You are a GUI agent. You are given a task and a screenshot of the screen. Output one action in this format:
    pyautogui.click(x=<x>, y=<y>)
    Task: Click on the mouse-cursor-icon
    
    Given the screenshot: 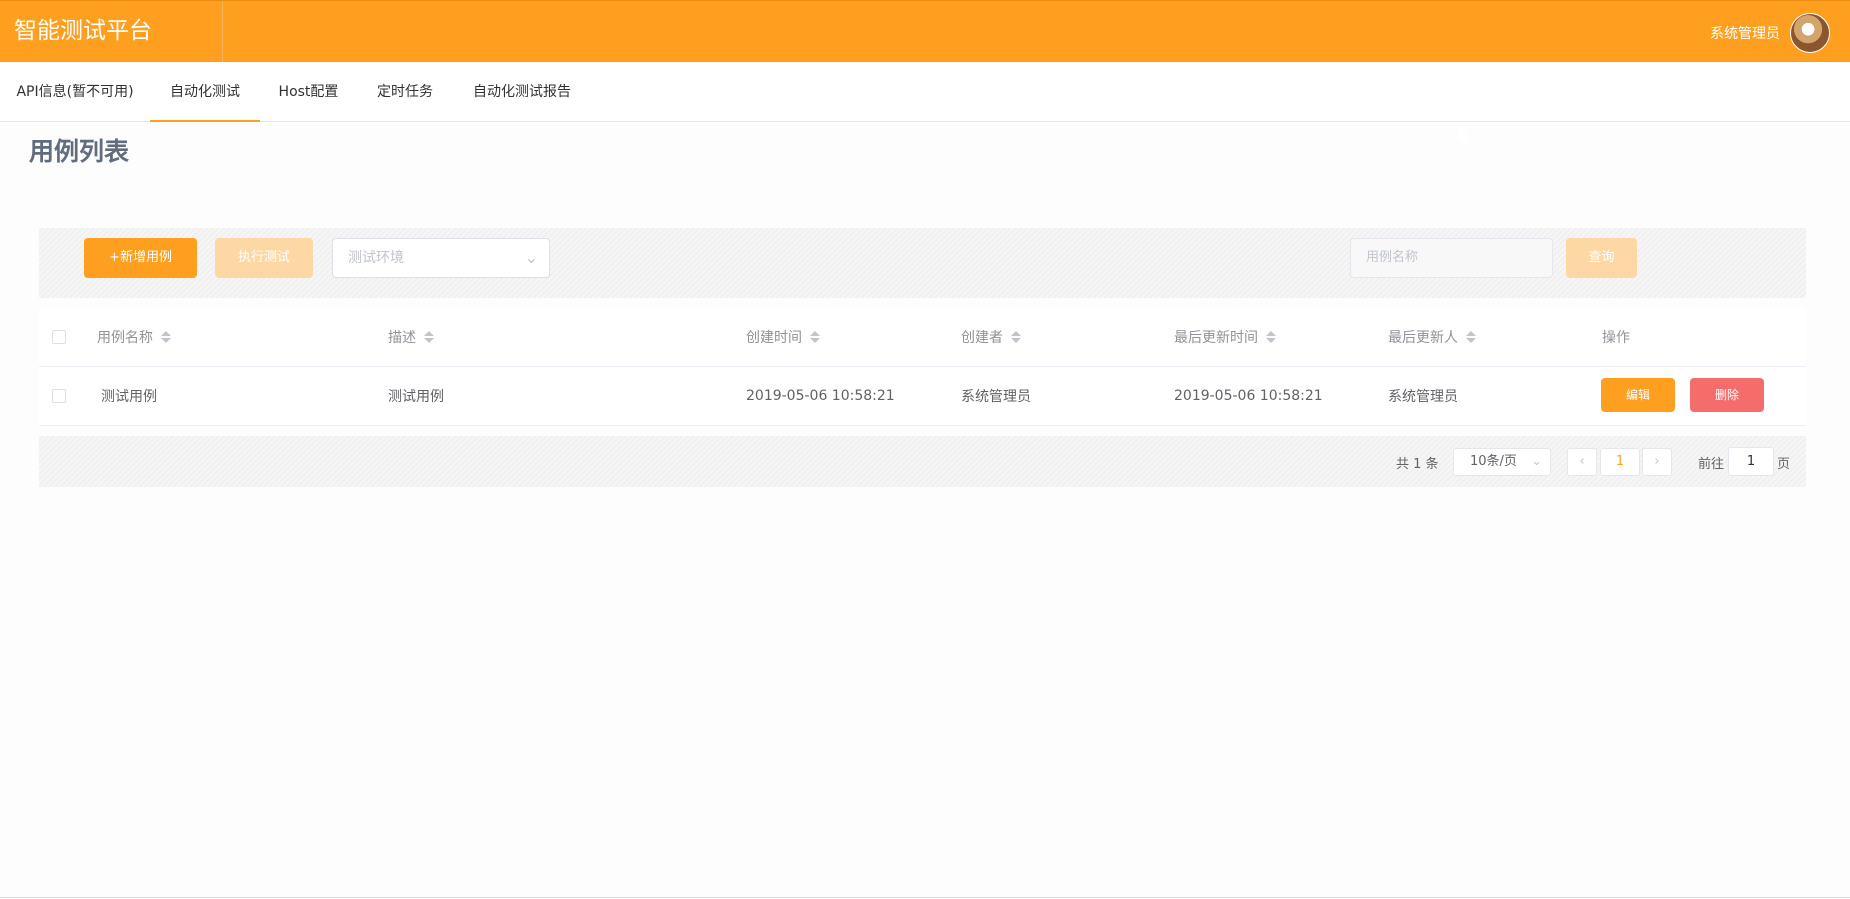 What is the action you would take?
    pyautogui.click(x=1464, y=136)
    